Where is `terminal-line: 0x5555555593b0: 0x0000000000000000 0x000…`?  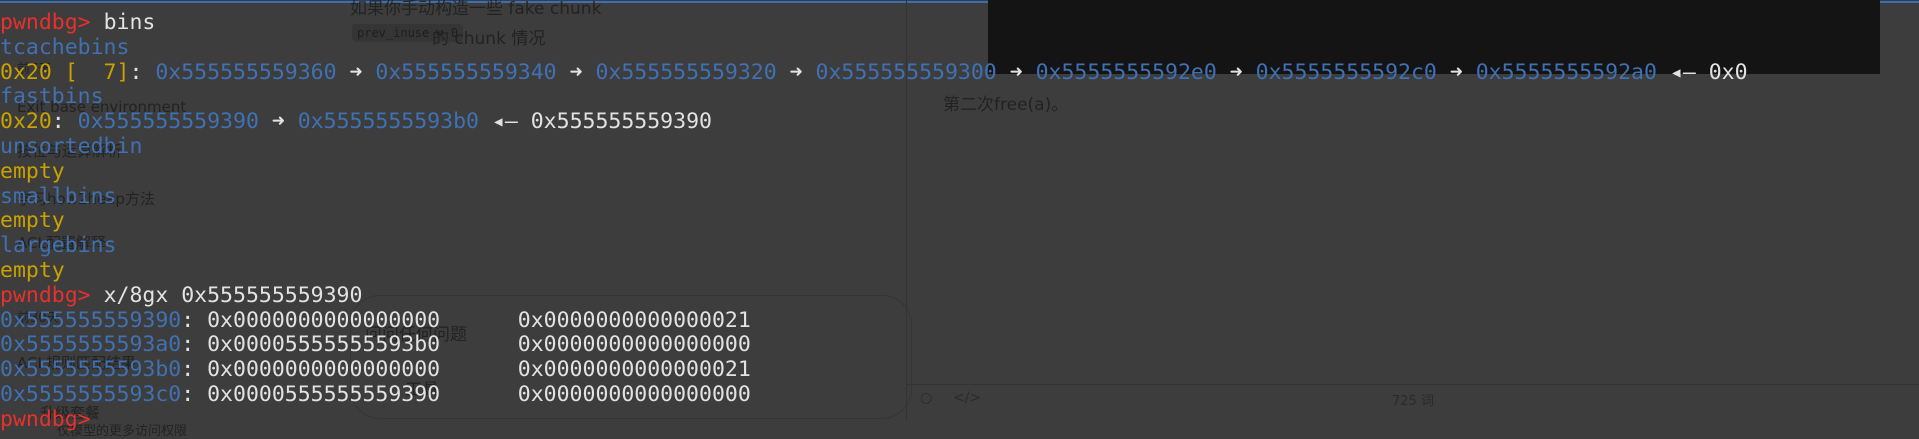 terminal-line: 0x5555555593b0: 0x0000000000000000 0x000… is located at coordinates (874, 370).